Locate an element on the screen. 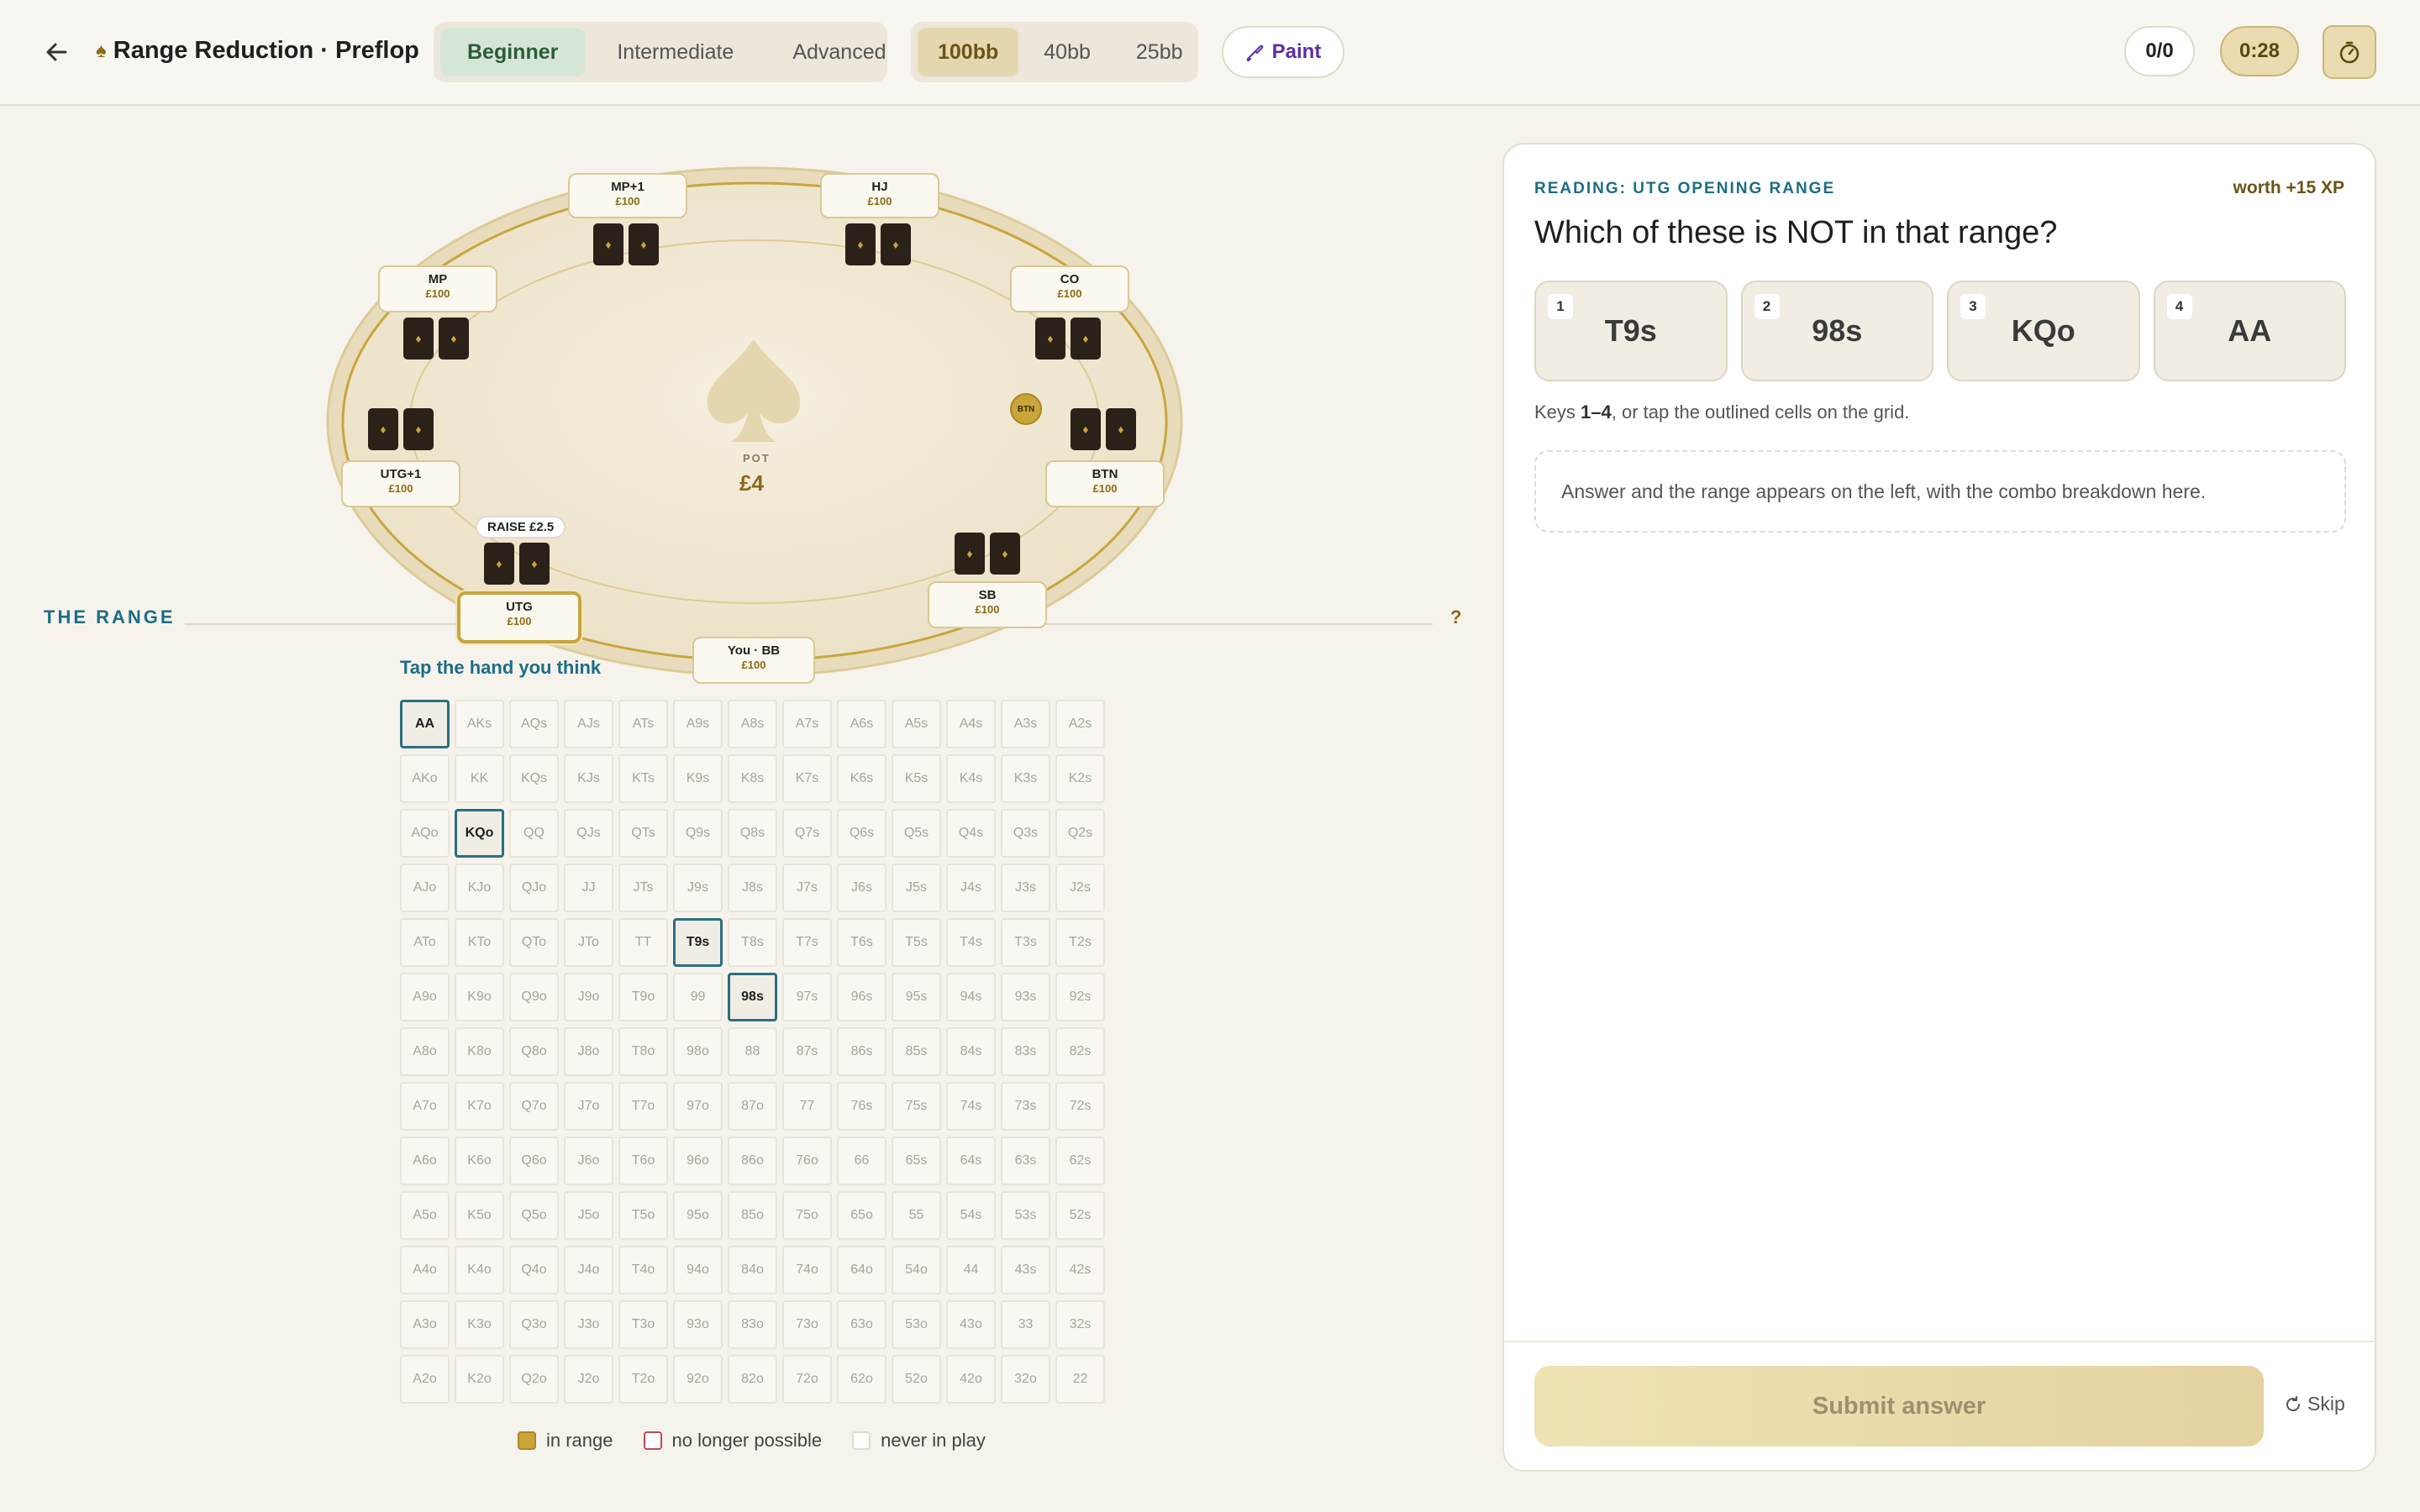 The image size is (2420, 1512). hand-cell-q6s: Q6s is located at coordinates (862, 833).